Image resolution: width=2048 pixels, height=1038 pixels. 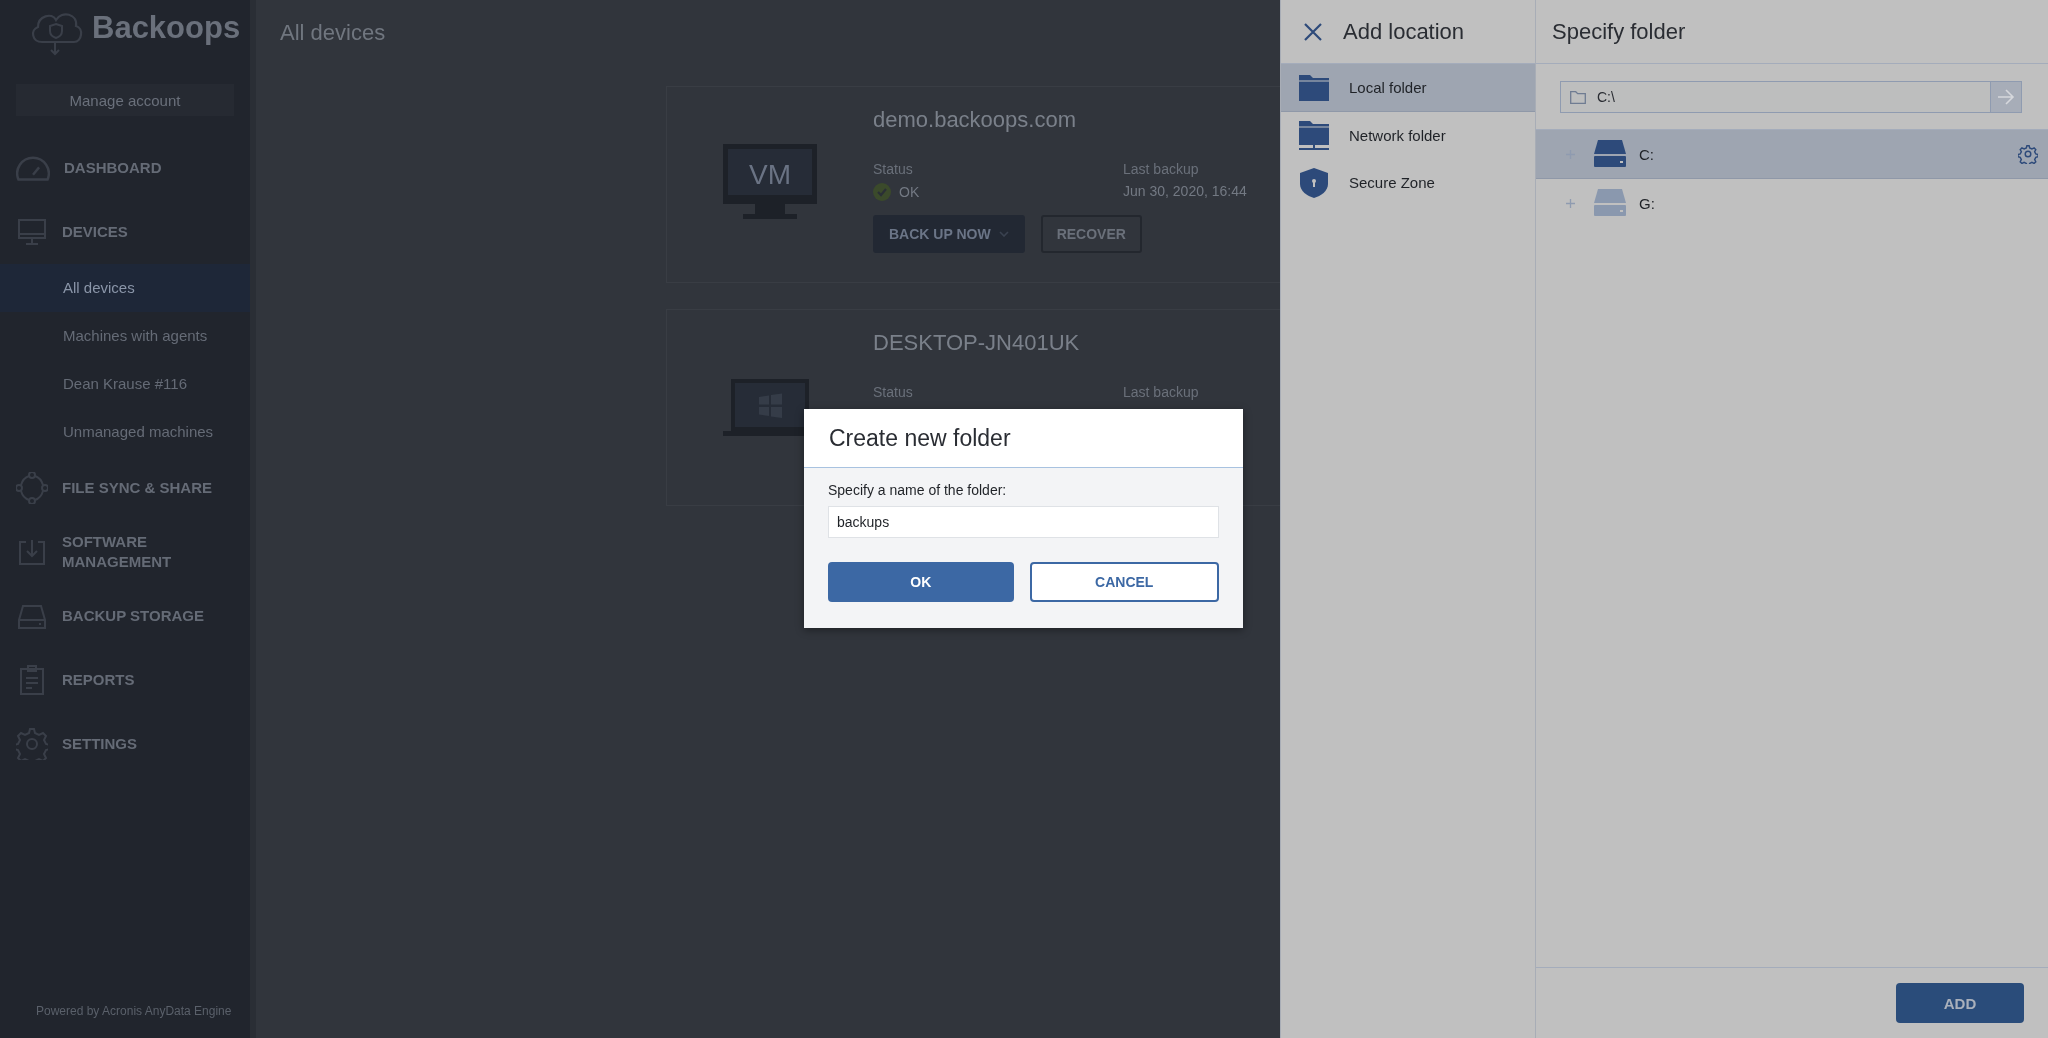 What do you see at coordinates (918, 490) in the screenshot?
I see `field-label: Specify a name of the folder:` at bounding box center [918, 490].